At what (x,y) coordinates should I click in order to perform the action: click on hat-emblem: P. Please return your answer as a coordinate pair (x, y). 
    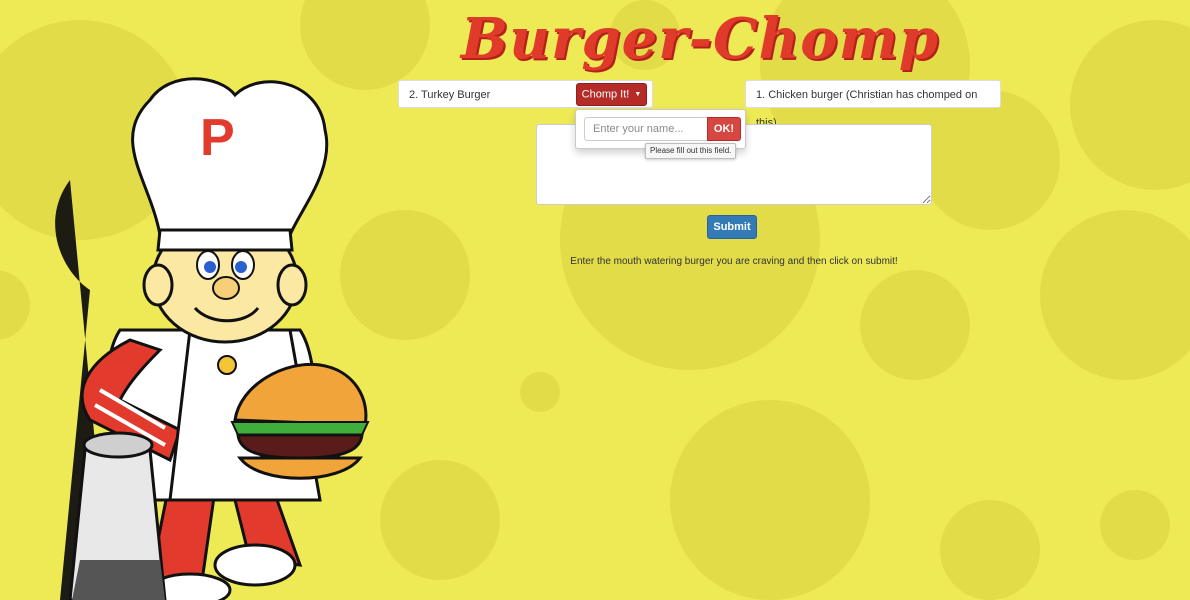
    Looking at the image, I should click on (217, 138).